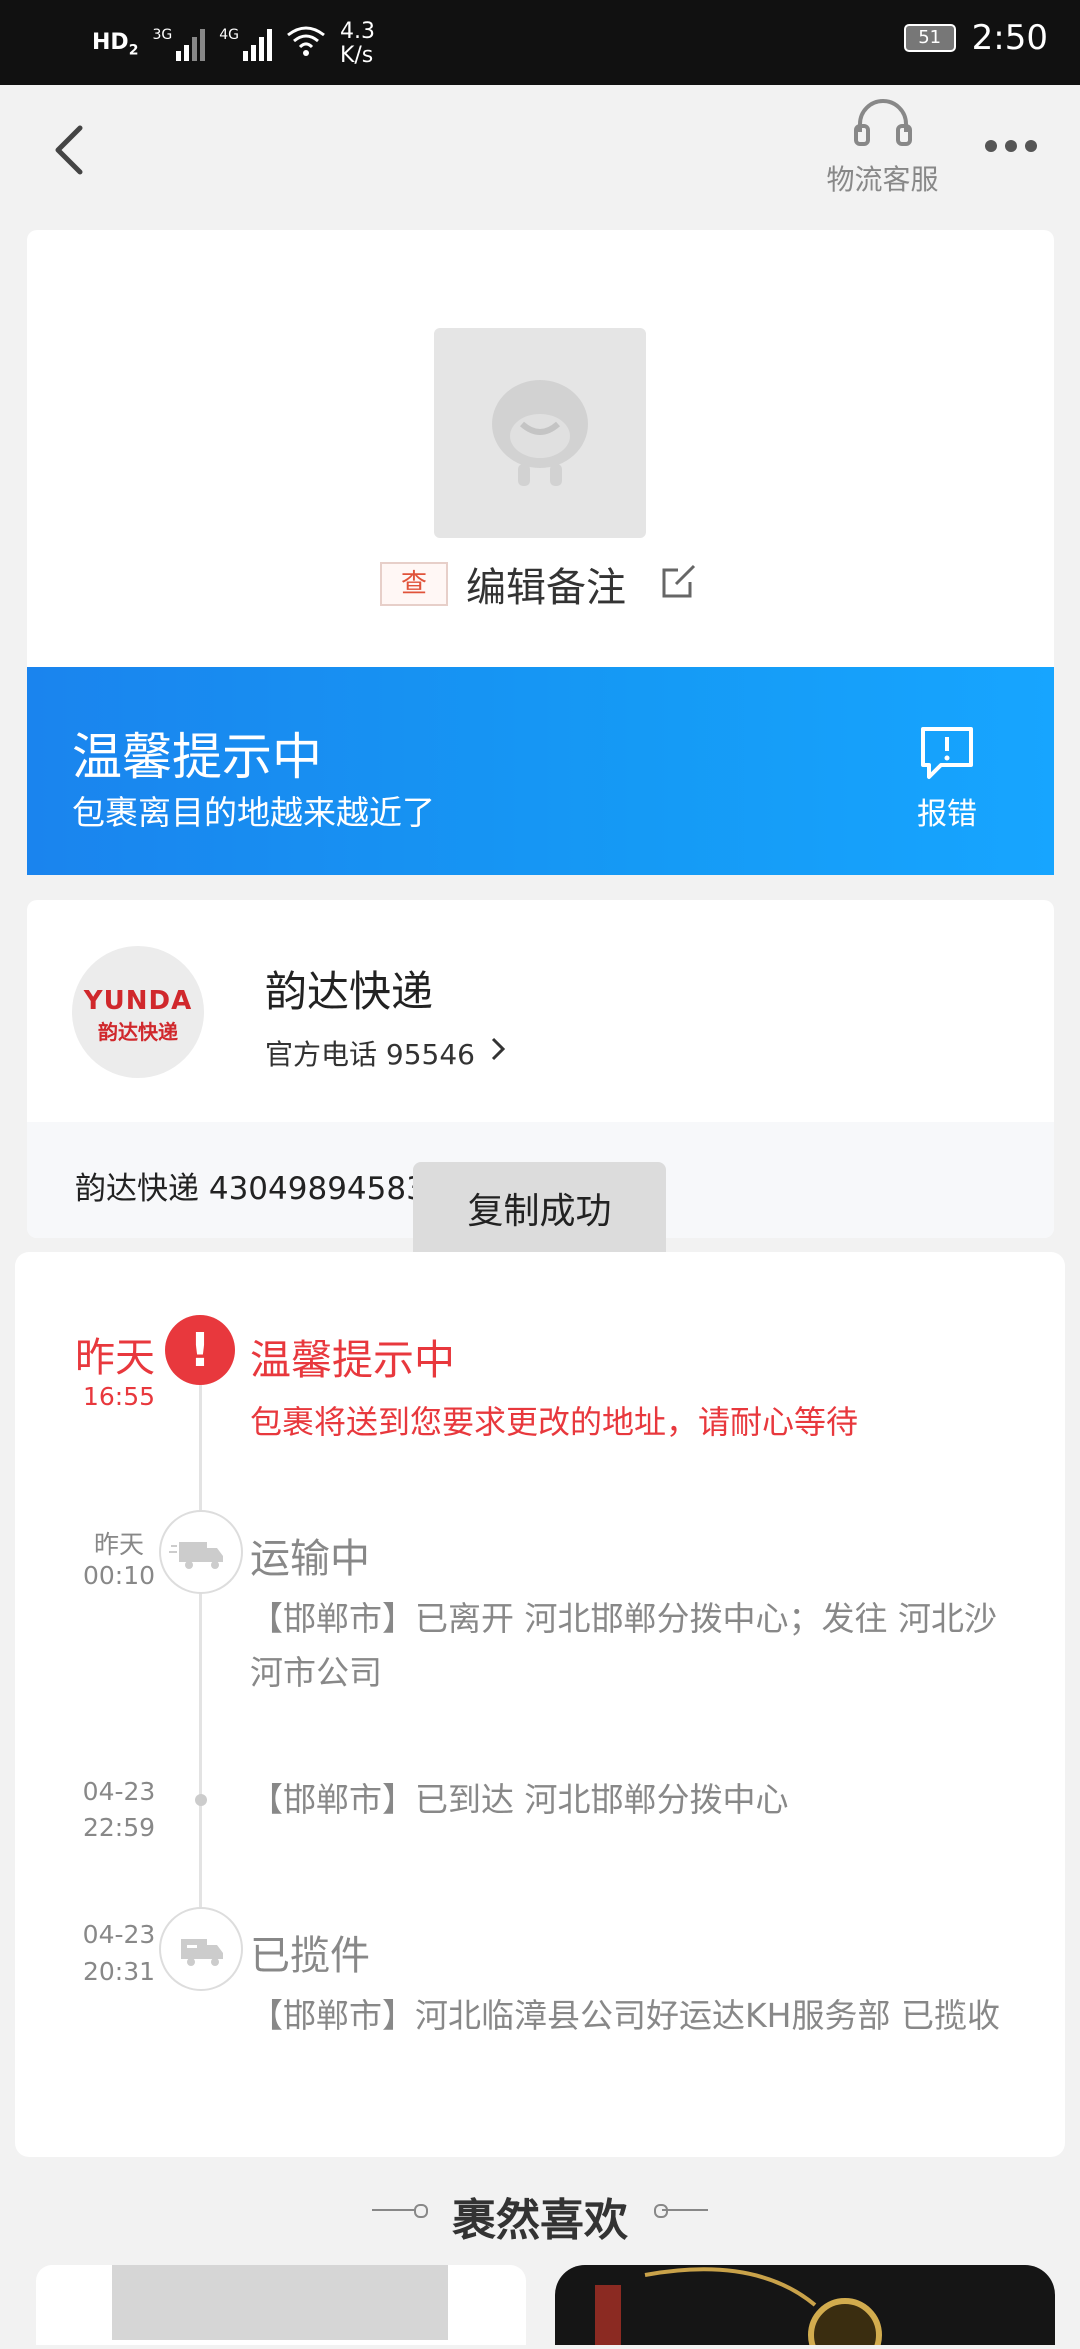 The width and height of the screenshot is (1080, 2349). I want to click on product-image-placeholder, so click(540, 433).